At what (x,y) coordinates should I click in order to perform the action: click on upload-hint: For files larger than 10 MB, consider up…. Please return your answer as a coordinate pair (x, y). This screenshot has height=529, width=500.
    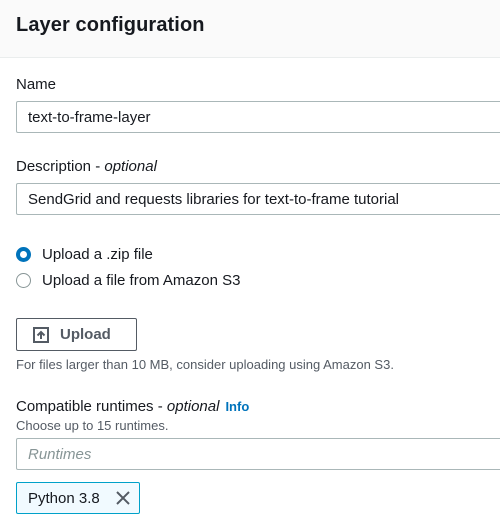
    Looking at the image, I should click on (205, 364).